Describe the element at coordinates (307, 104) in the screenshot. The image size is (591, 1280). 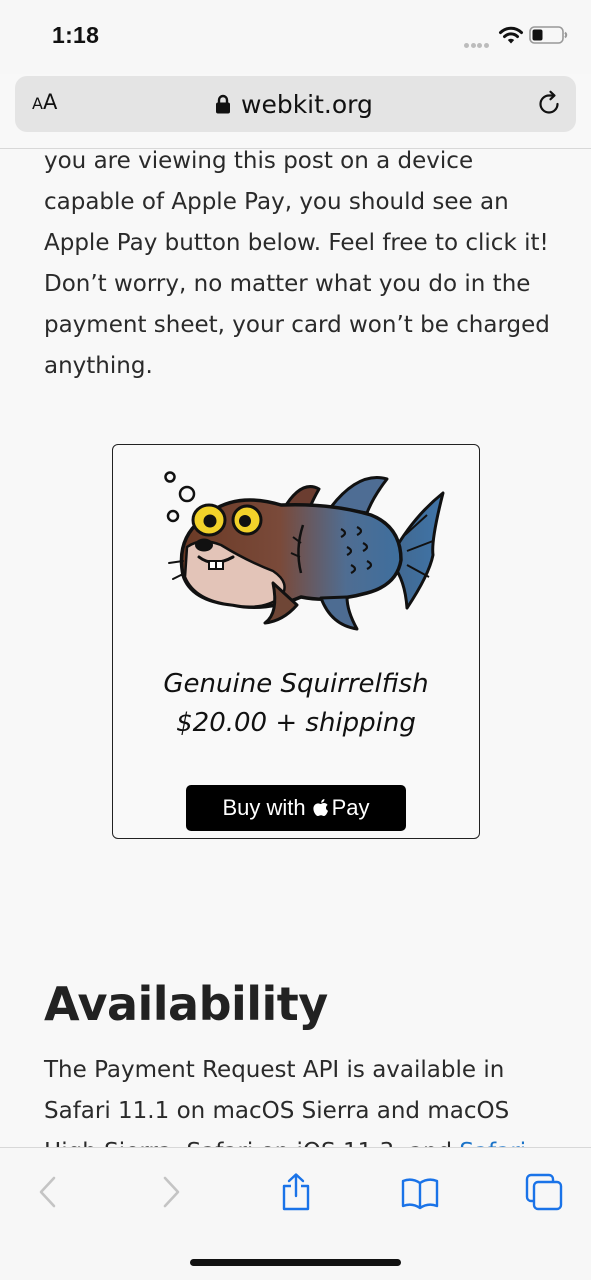
I see `url-text: webkit.org` at that location.